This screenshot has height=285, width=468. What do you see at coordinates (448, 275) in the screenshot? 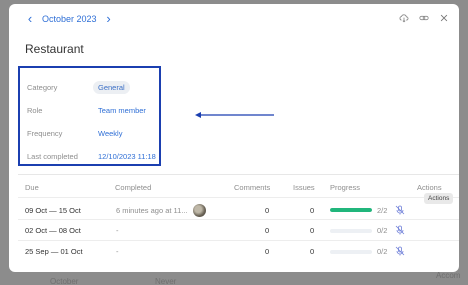
I see `background-text-accom: Accom` at bounding box center [448, 275].